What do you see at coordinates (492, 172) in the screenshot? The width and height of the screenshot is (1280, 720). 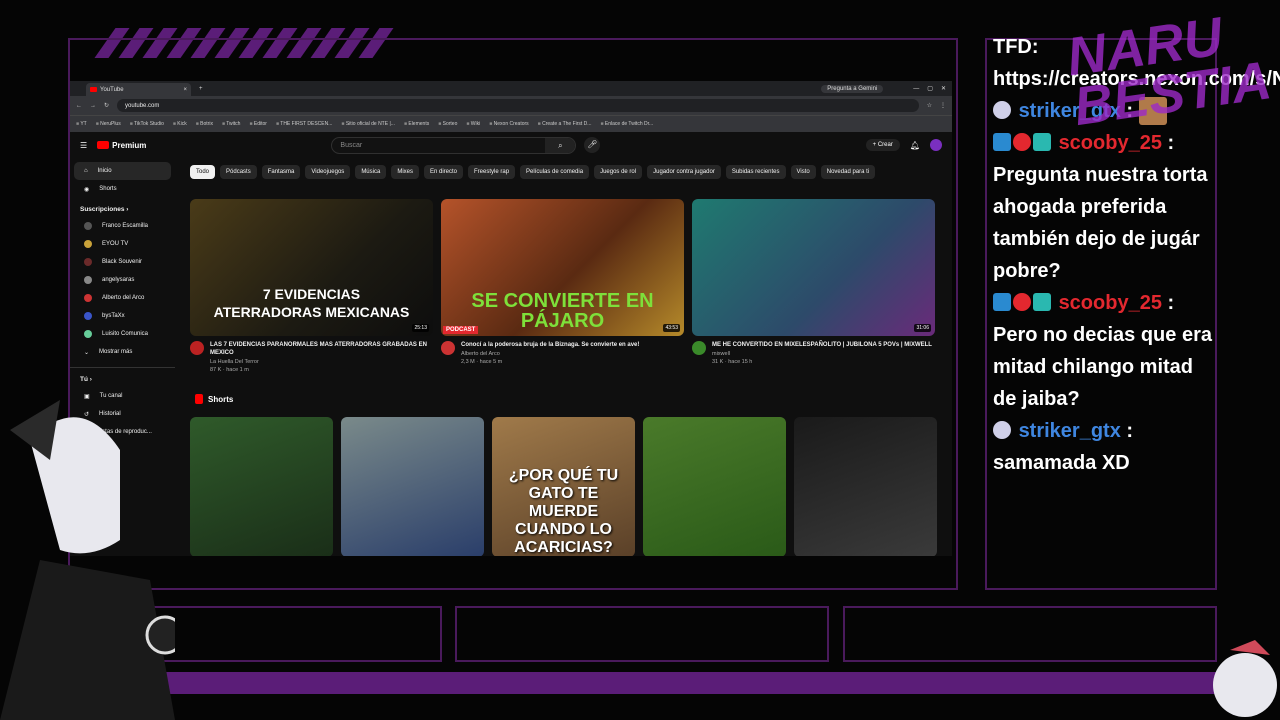 I see `chip: Freestyle rap` at bounding box center [492, 172].